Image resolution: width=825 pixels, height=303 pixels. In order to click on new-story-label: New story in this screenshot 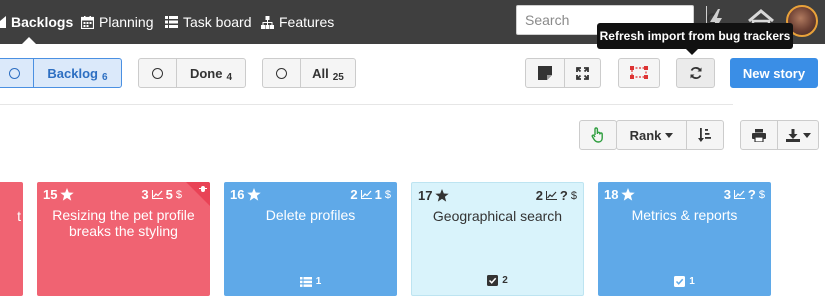, I will do `click(774, 73)`.